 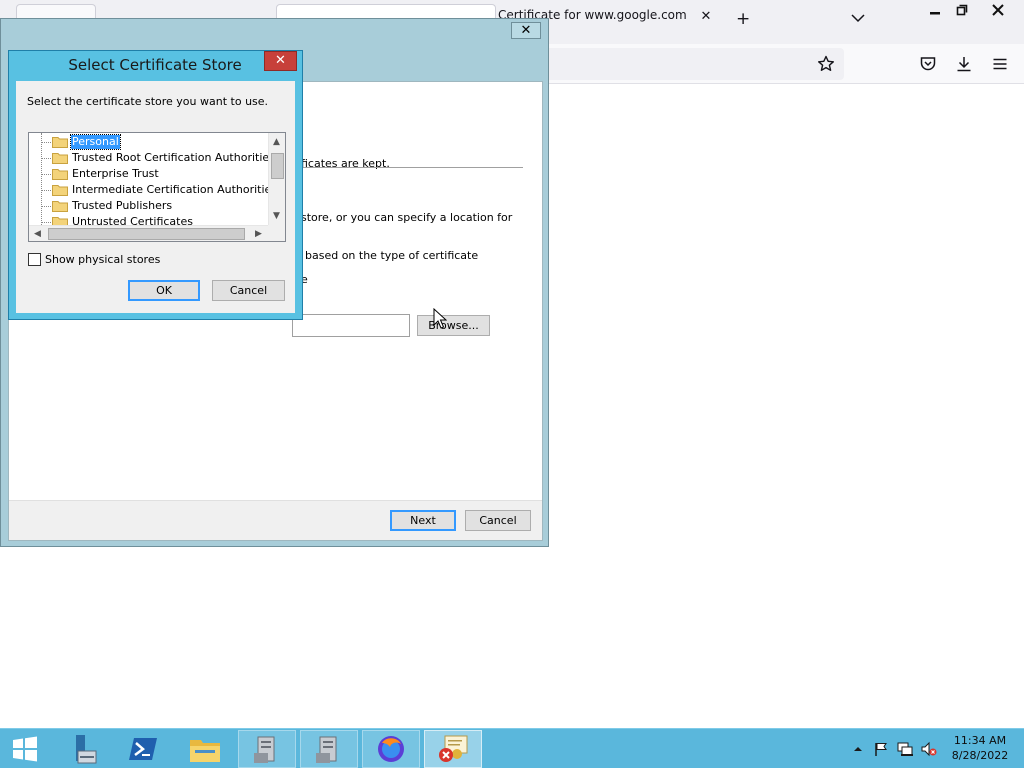 I want to click on tree-item-label: Enterprise Trust, so click(x=115, y=173).